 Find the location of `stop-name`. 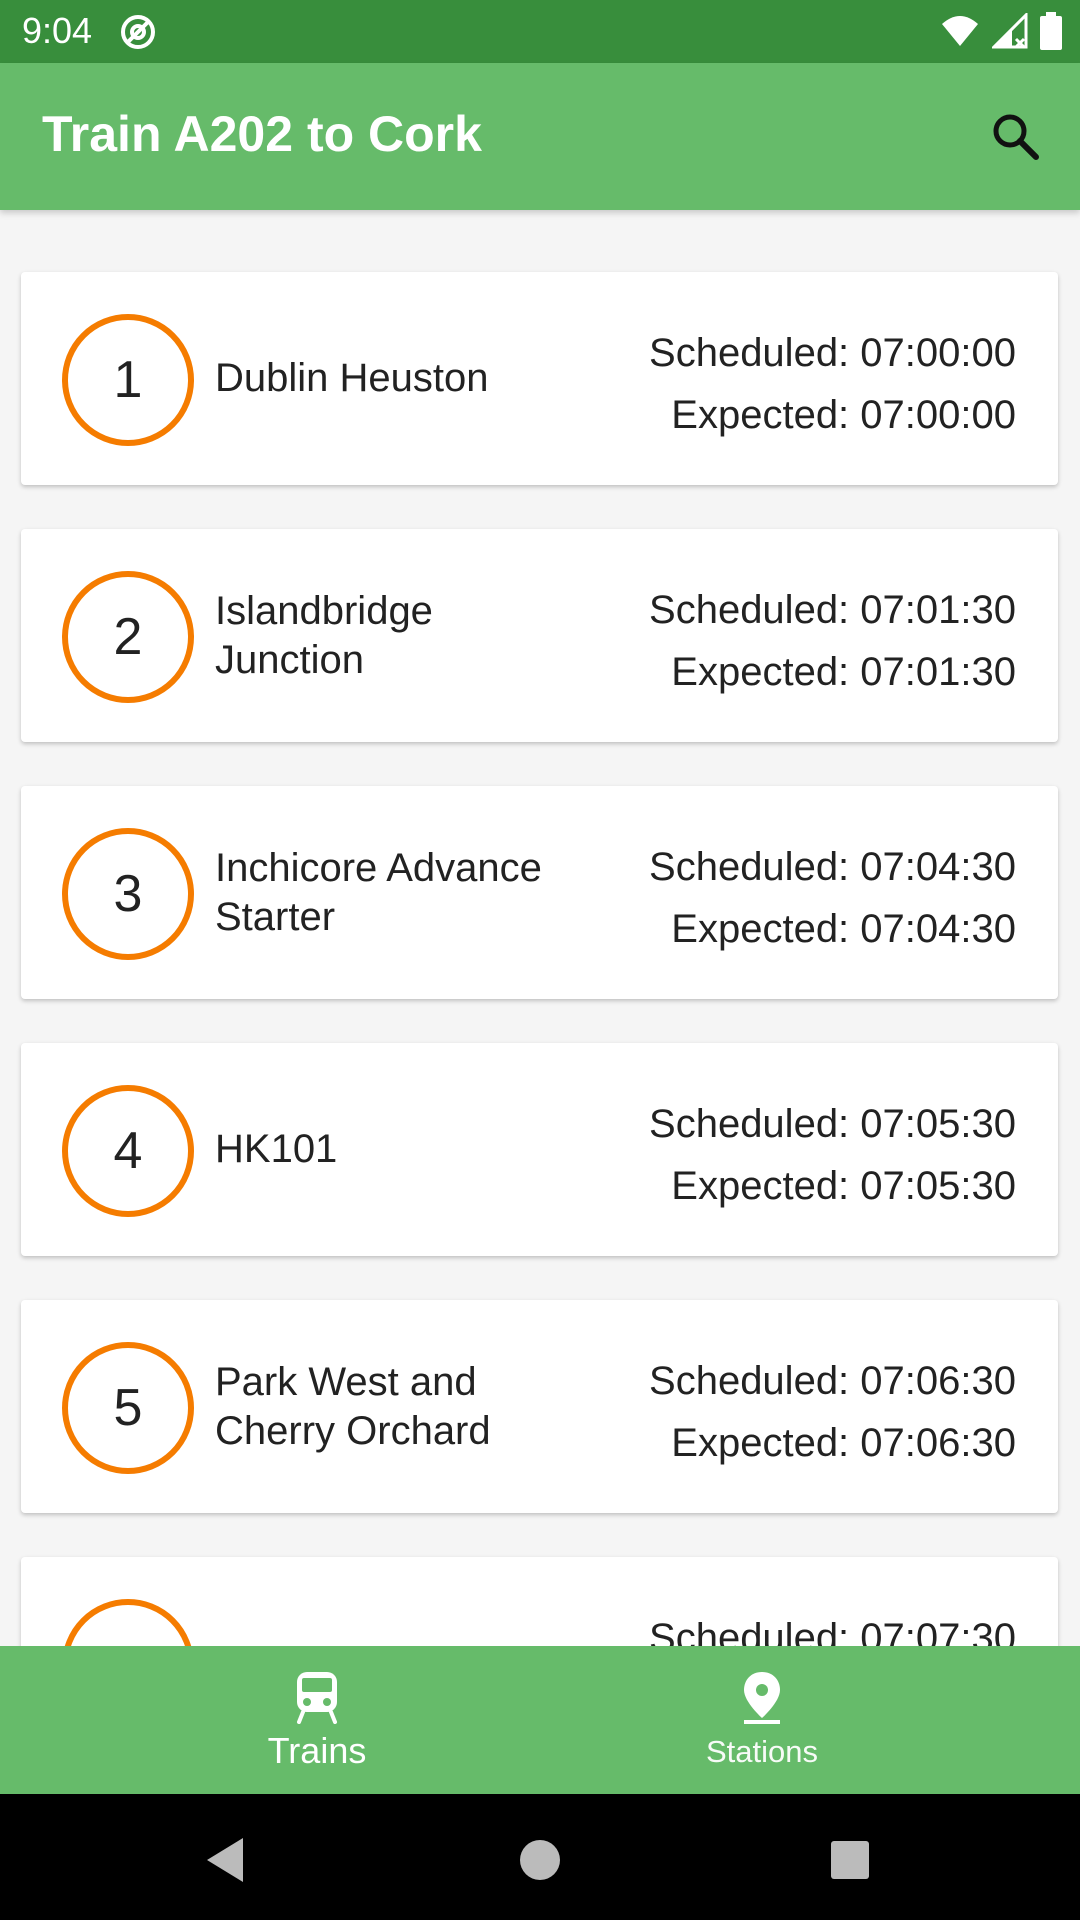

stop-name is located at coordinates (380, 1601).